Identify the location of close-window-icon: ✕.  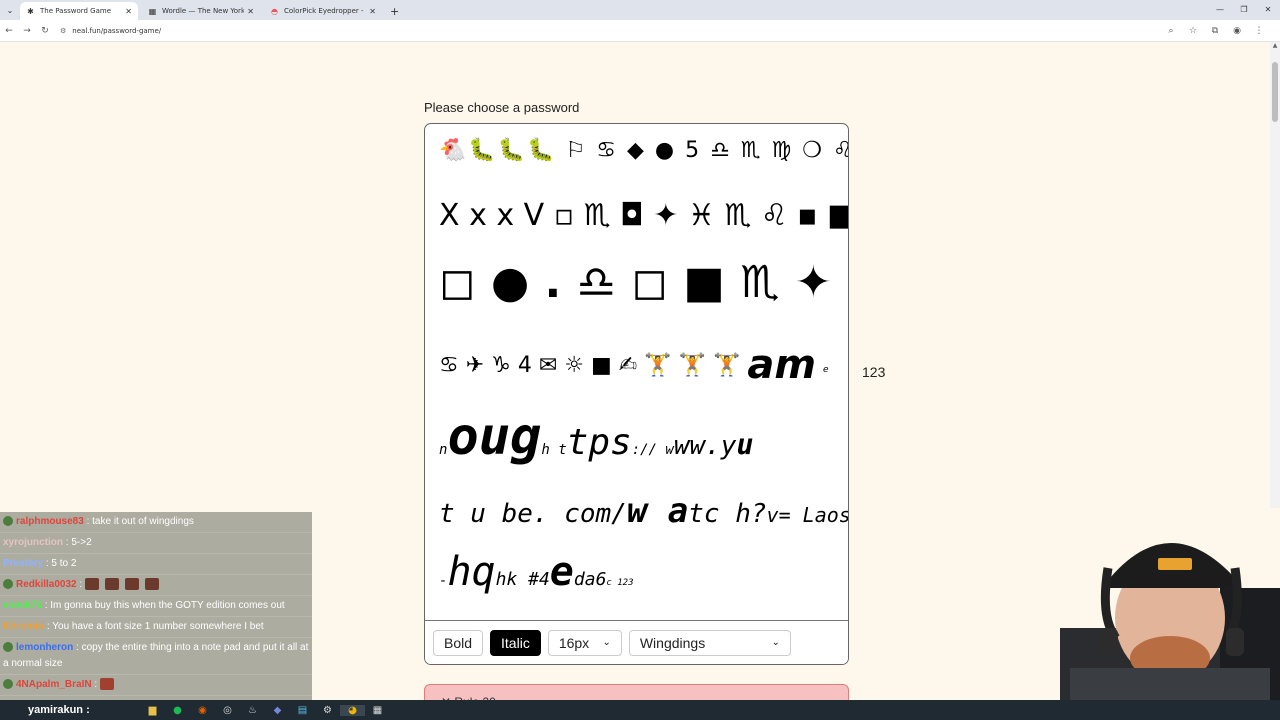
(1268, 10).